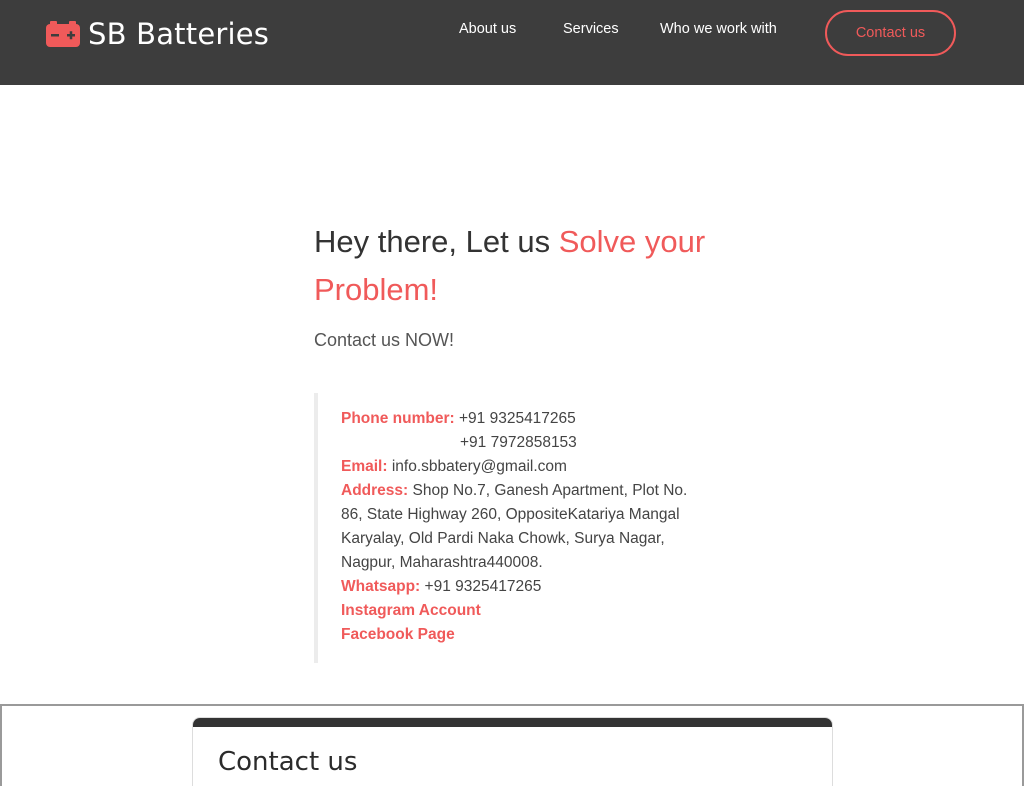  What do you see at coordinates (512, 722) in the screenshot?
I see `card-top-bar` at bounding box center [512, 722].